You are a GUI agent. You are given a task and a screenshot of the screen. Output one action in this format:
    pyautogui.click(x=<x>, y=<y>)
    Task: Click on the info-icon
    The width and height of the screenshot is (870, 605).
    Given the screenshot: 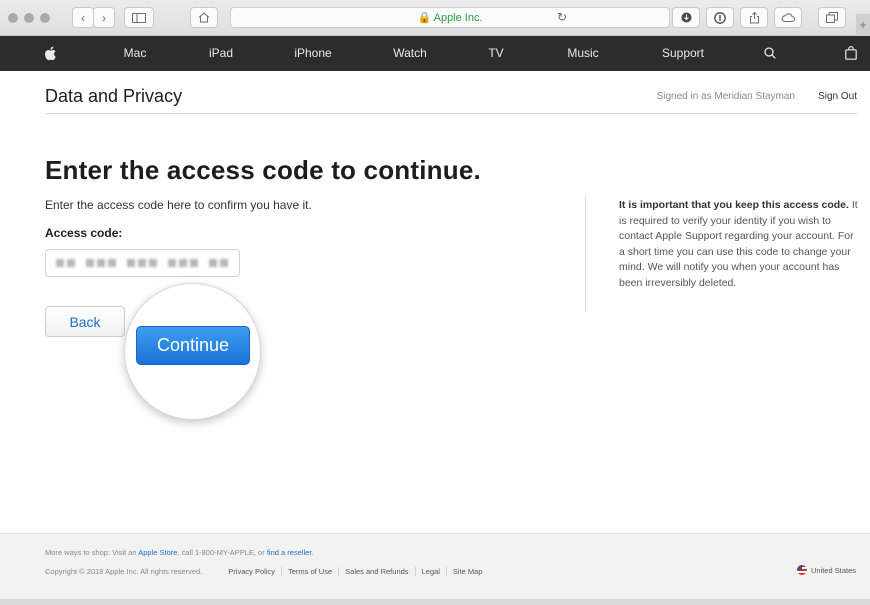 What is the action you would take?
    pyautogui.click(x=720, y=17)
    